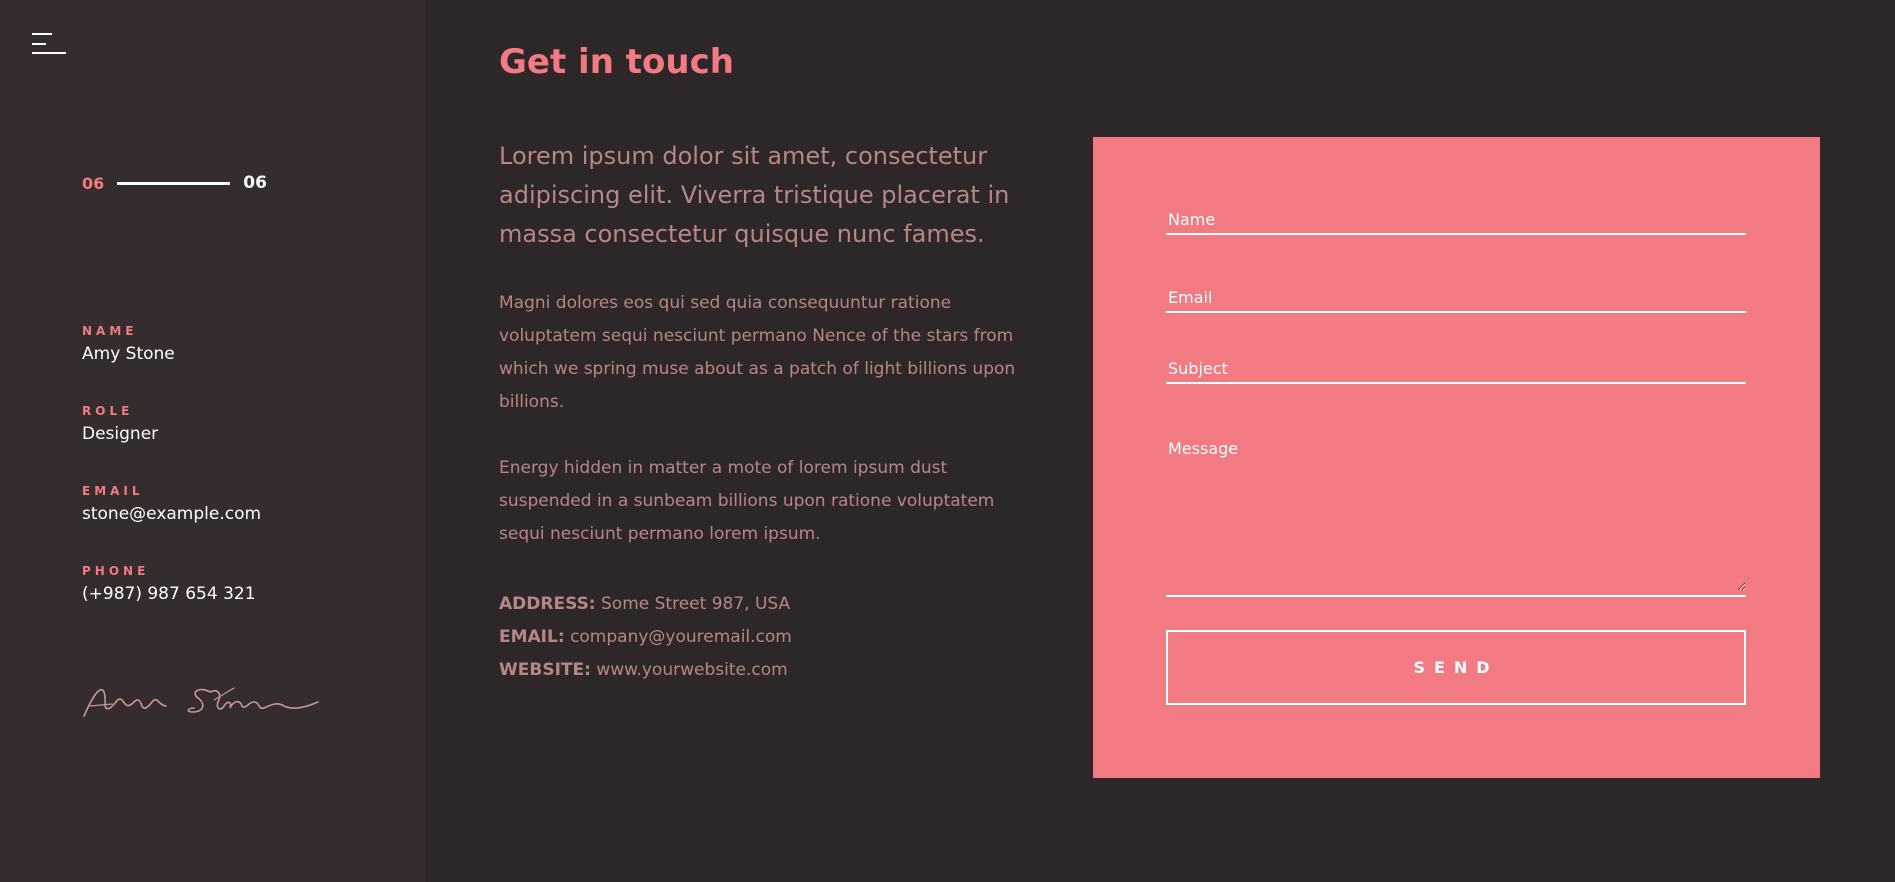 The image size is (1895, 882). I want to click on info-name: NAME Amy Stone, so click(128, 344).